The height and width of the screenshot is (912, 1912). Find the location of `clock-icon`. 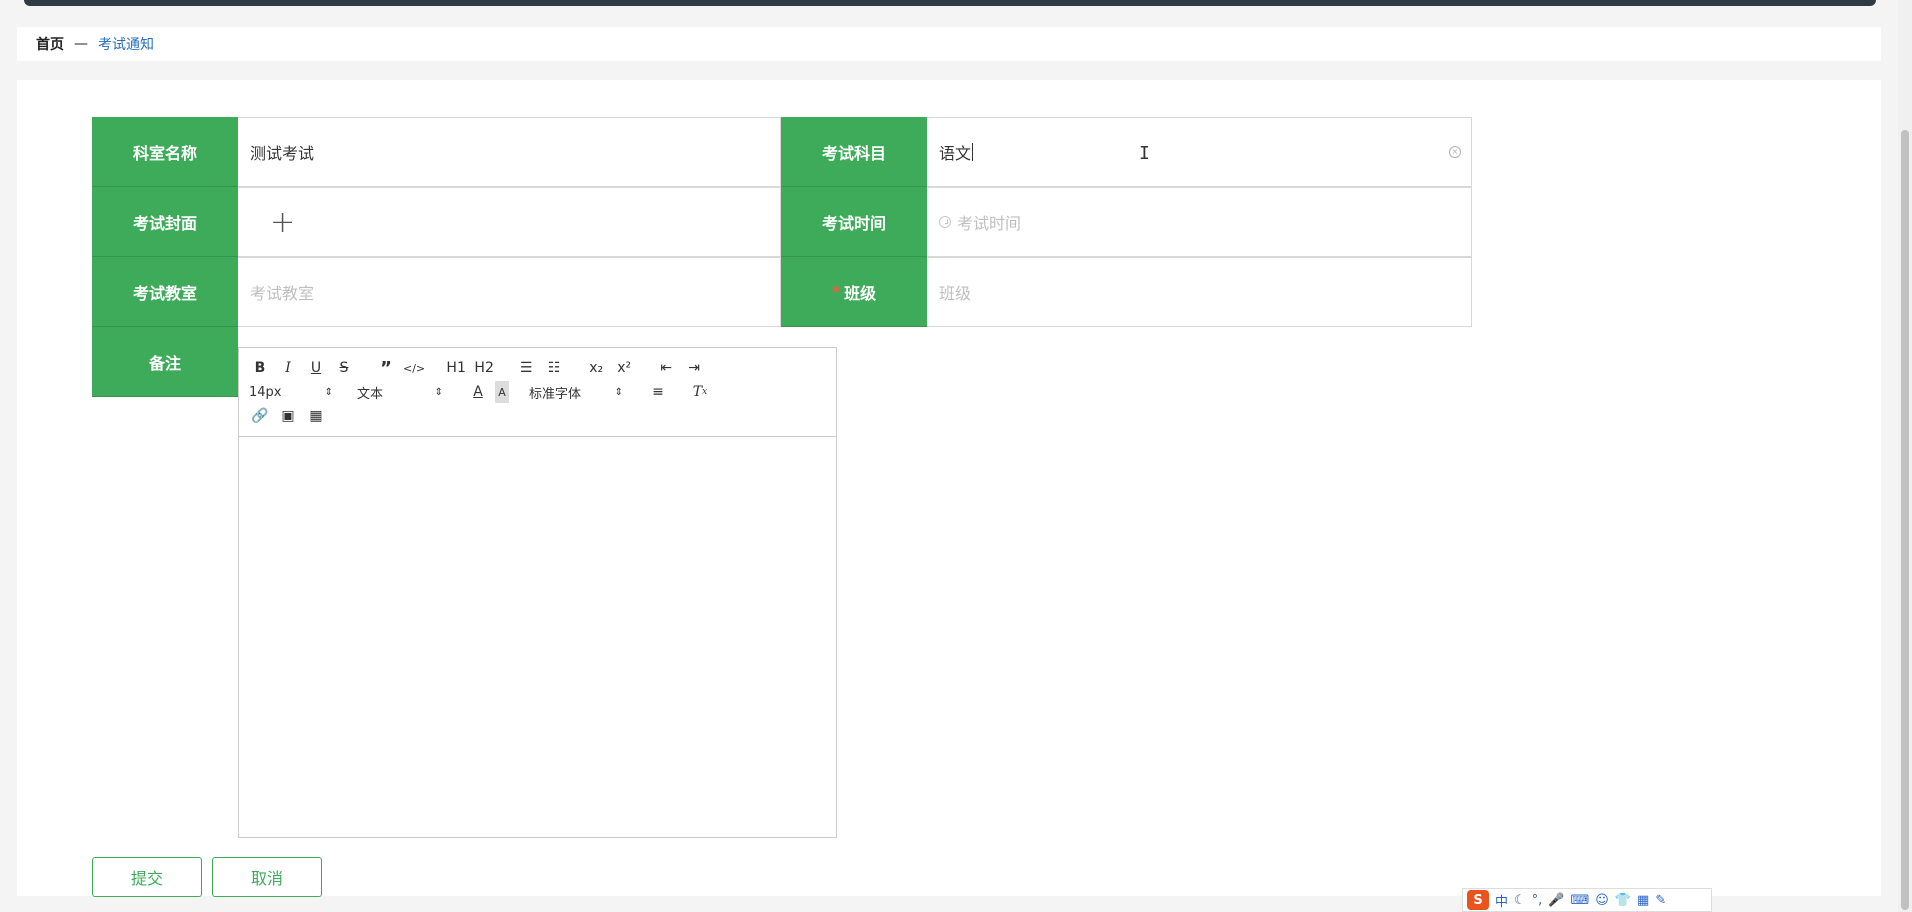

clock-icon is located at coordinates (945, 222).